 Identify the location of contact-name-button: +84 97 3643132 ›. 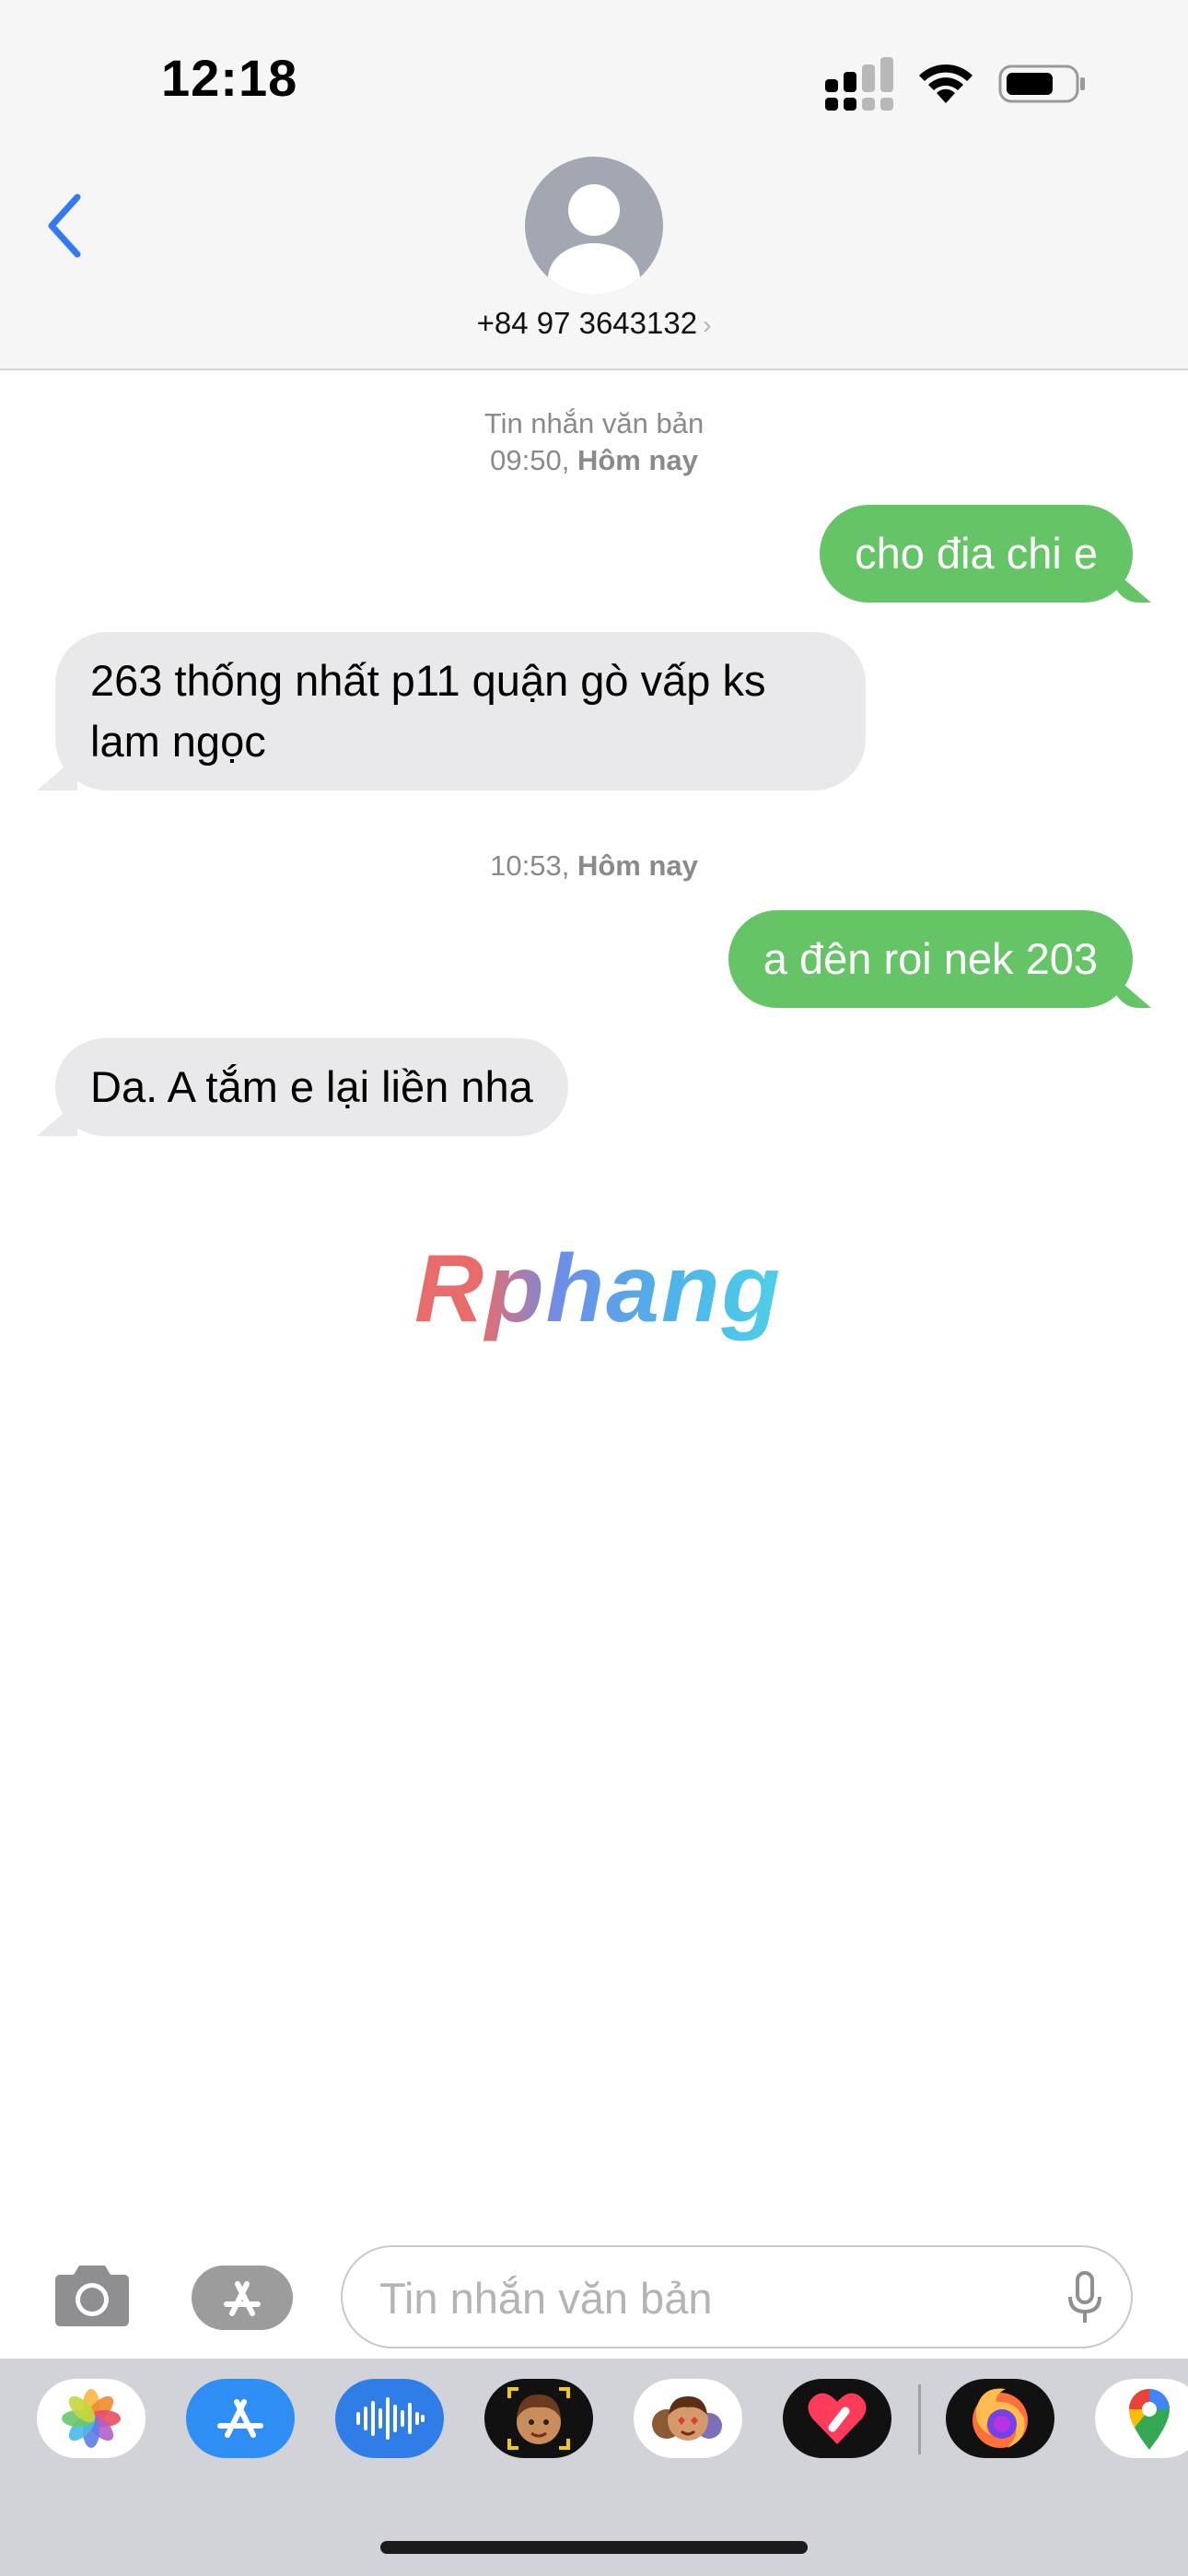
(594, 323).